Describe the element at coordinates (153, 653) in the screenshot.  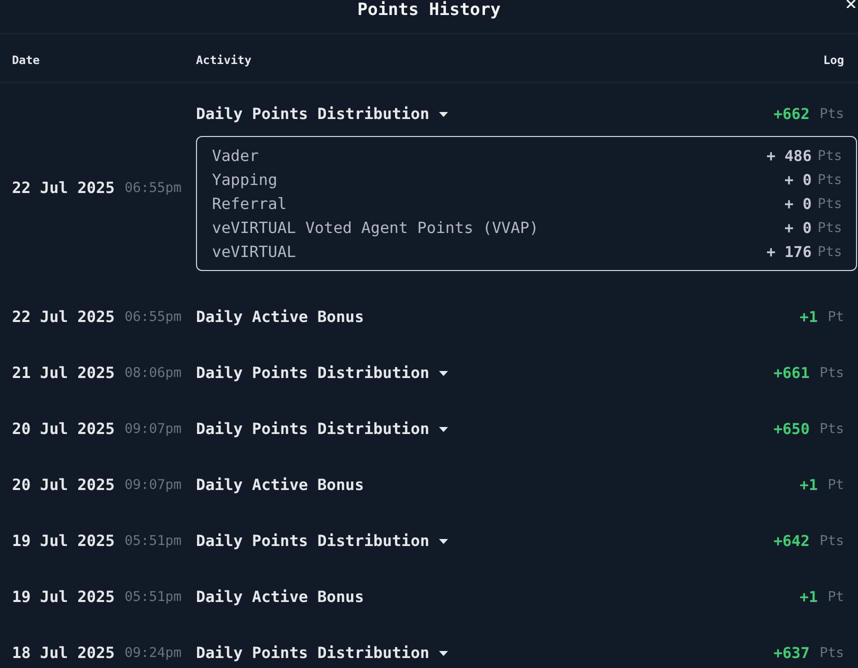
I see `row-time: 09:24pm` at that location.